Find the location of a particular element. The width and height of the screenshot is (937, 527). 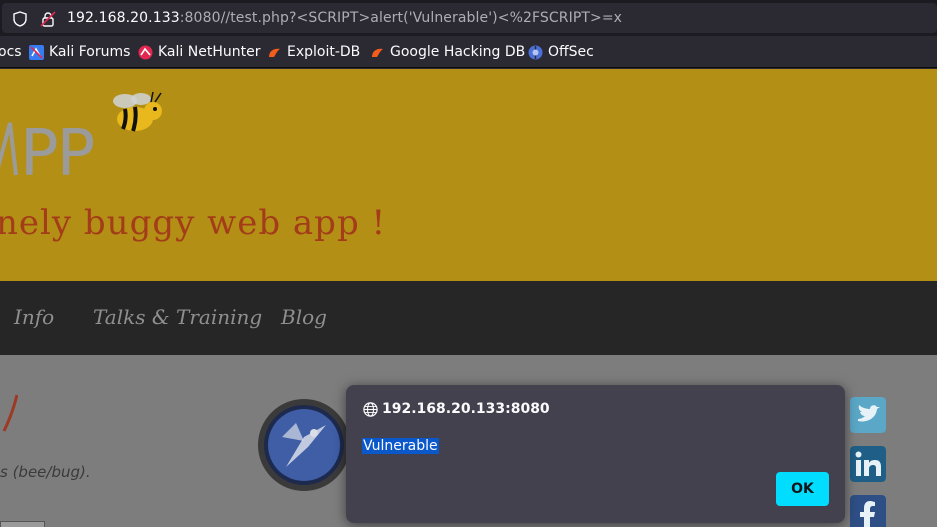

site-logo-text: PP is located at coordinates (57, 154).